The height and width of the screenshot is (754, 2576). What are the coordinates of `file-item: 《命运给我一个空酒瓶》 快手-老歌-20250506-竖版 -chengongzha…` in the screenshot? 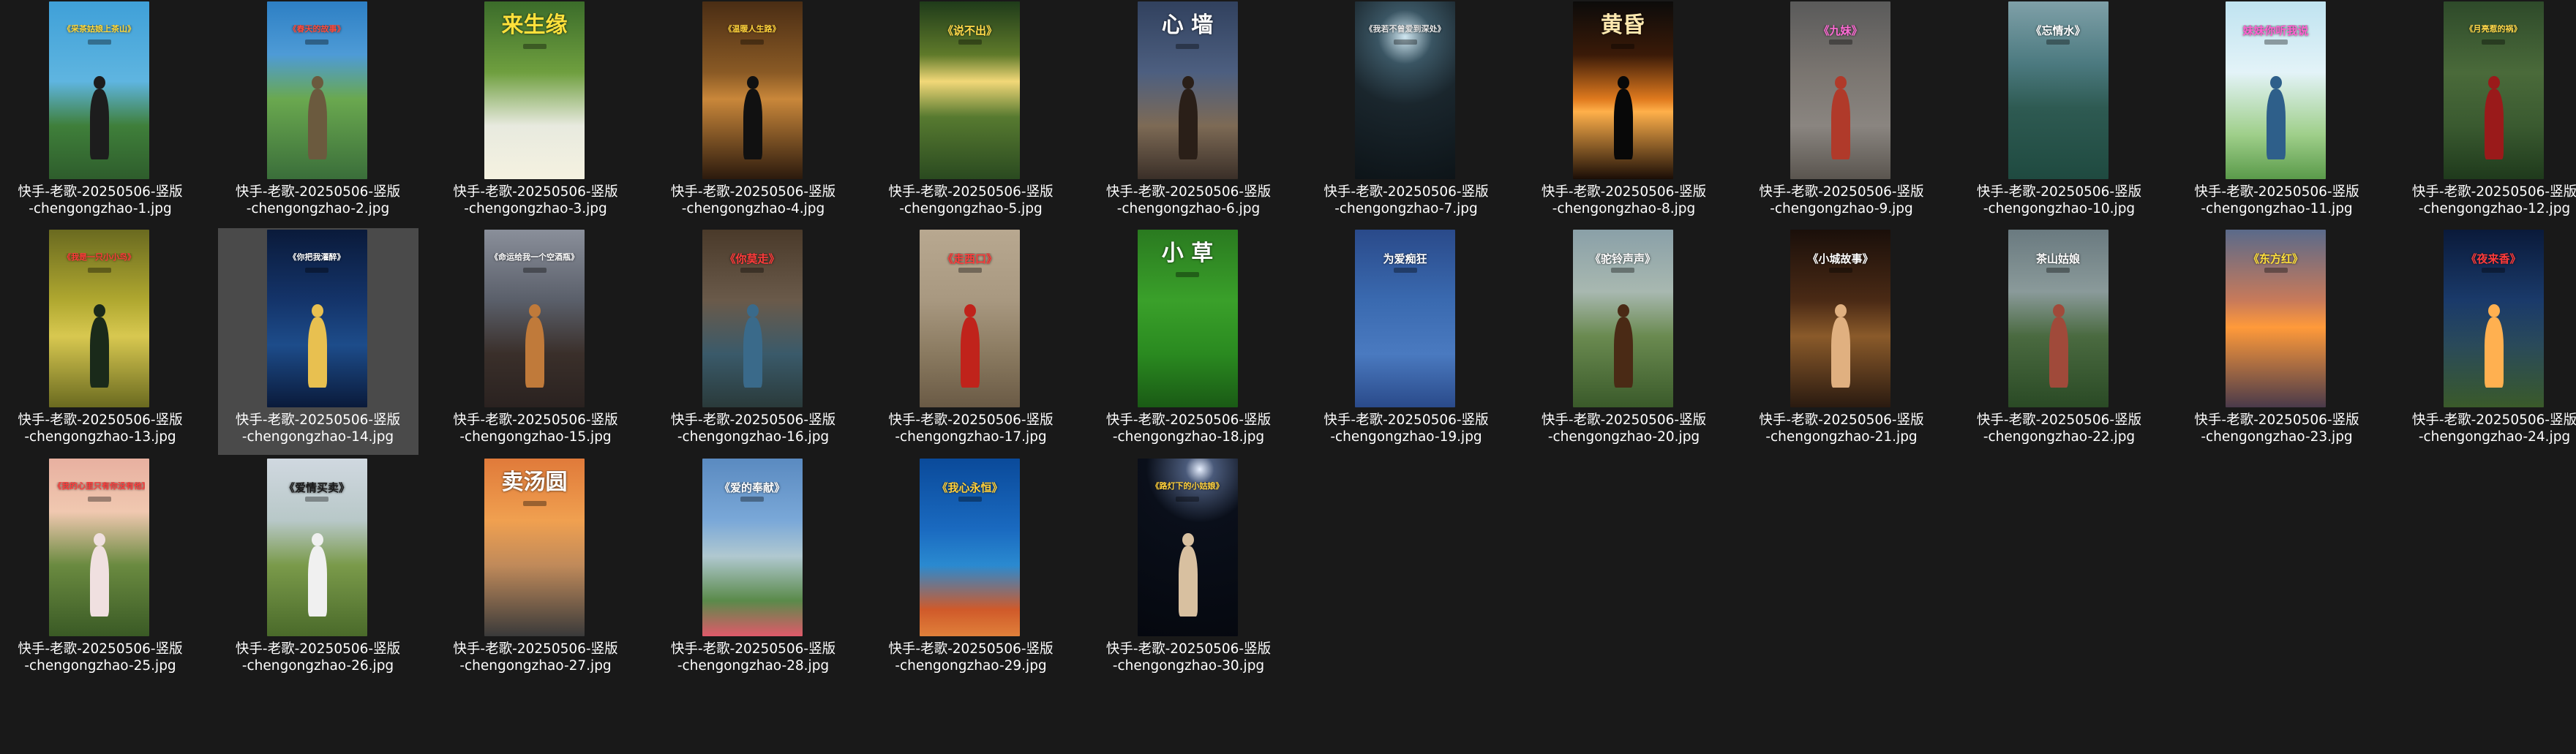 It's located at (535, 341).